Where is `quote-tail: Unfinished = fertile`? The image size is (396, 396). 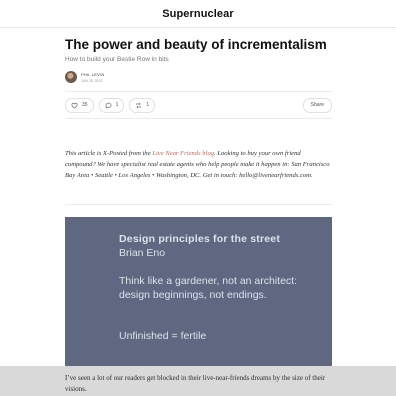 quote-tail: Unfinished = fertile is located at coordinates (163, 336).